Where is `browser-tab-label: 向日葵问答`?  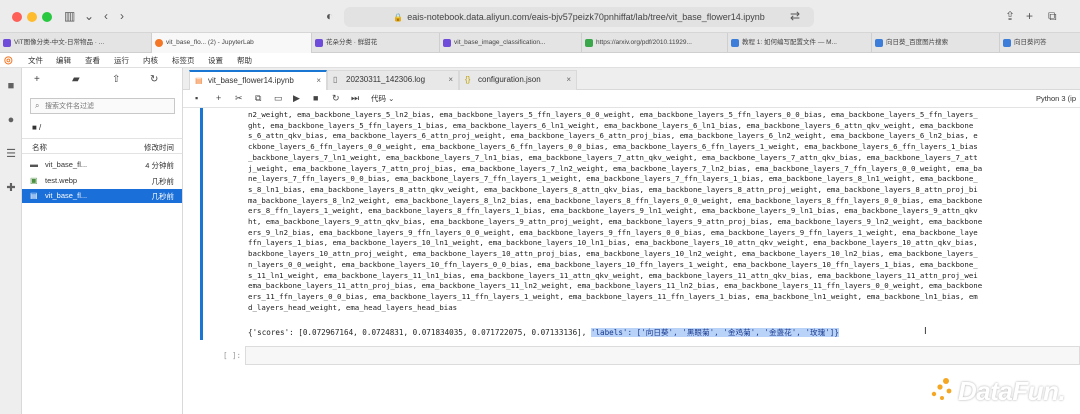 browser-tab-label: 向日葵问答 is located at coordinates (1030, 42).